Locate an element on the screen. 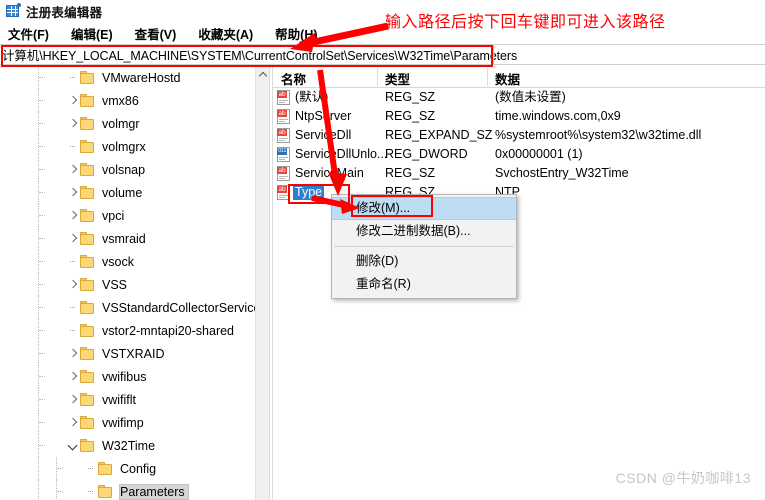  tree-item-label: Parameters is located at coordinates (154, 491).